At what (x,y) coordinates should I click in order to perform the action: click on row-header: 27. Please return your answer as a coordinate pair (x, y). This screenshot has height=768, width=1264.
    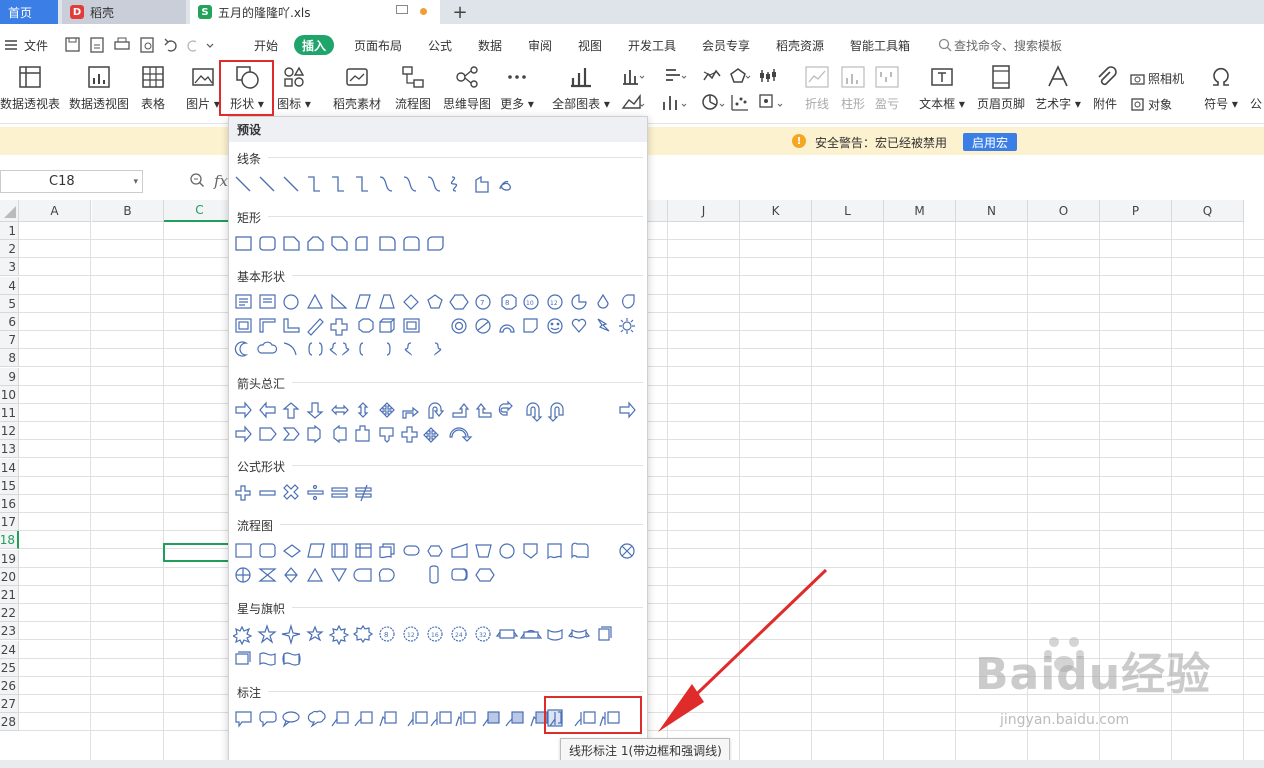
    Looking at the image, I should click on (9, 704).